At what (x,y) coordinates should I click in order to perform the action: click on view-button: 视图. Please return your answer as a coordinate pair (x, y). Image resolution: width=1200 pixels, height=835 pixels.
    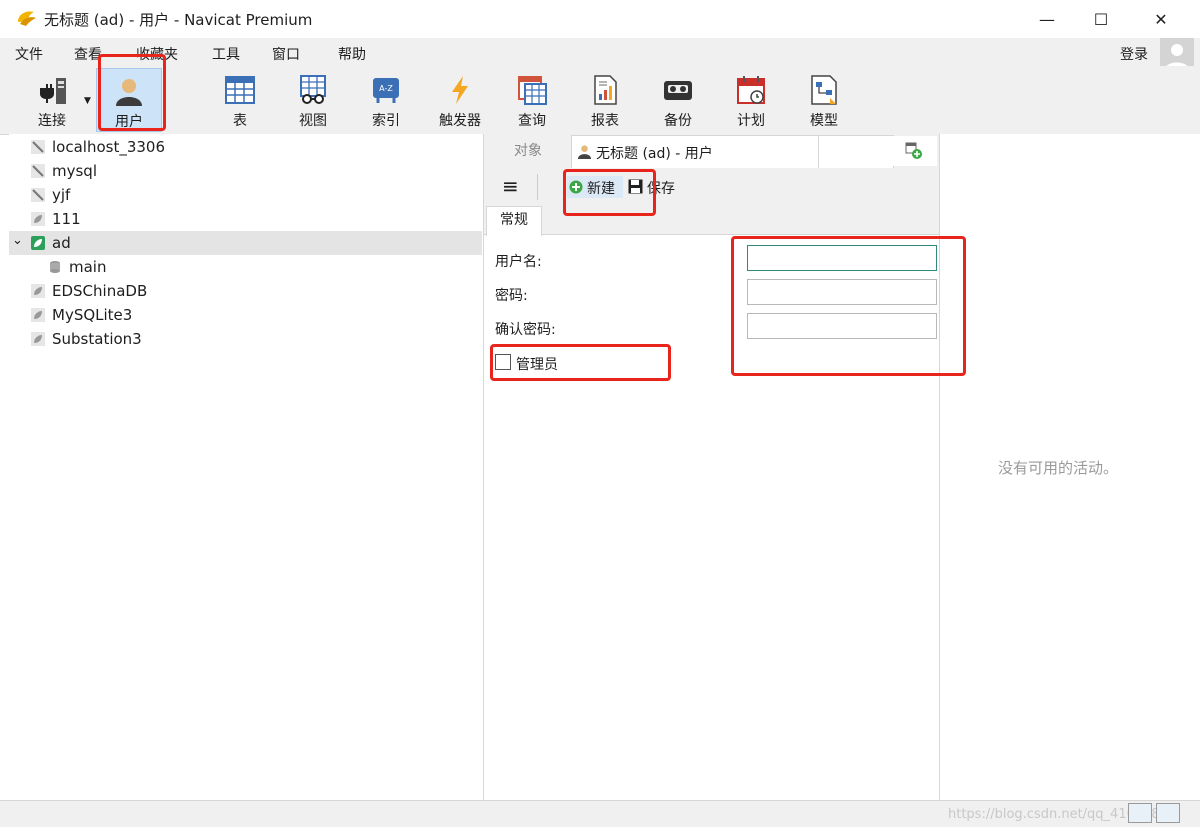
    Looking at the image, I should click on (313, 99).